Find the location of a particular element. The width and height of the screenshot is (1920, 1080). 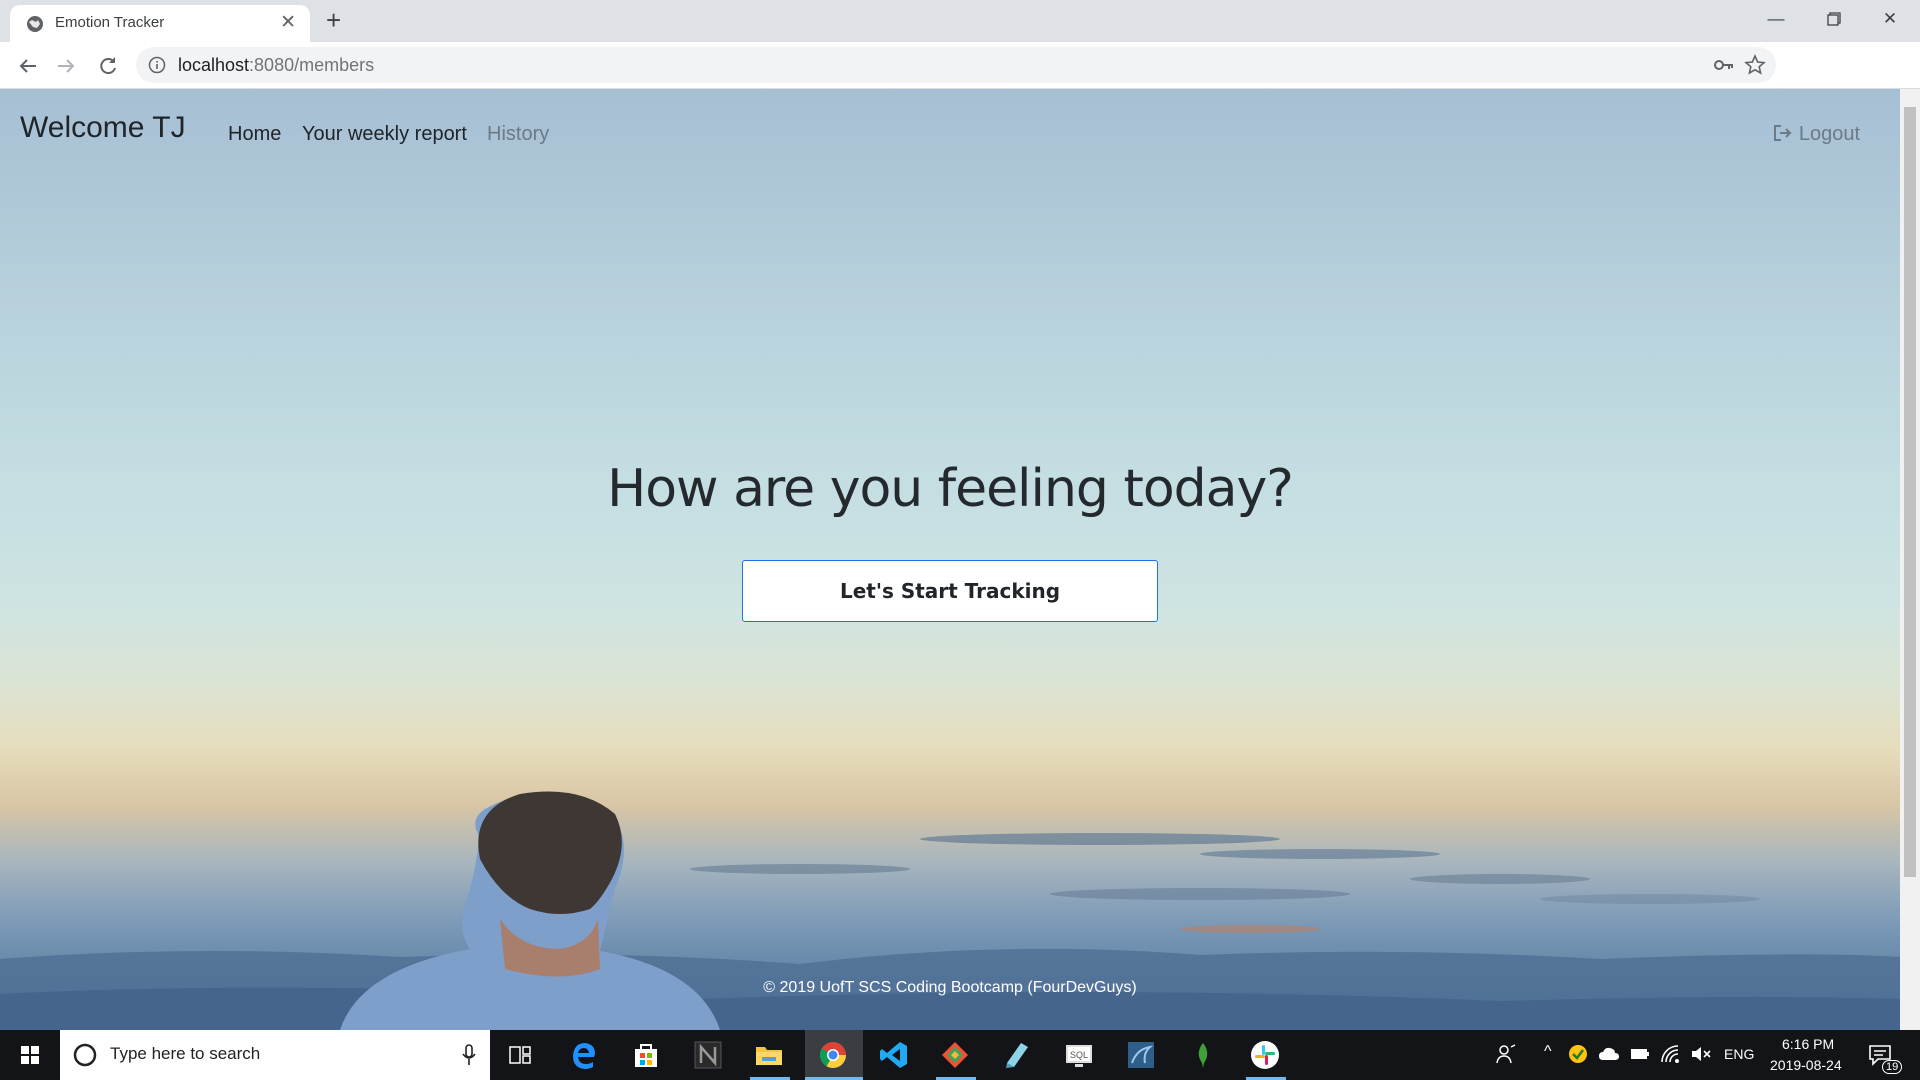

tab-close-icon: ✕ is located at coordinates (288, 22).